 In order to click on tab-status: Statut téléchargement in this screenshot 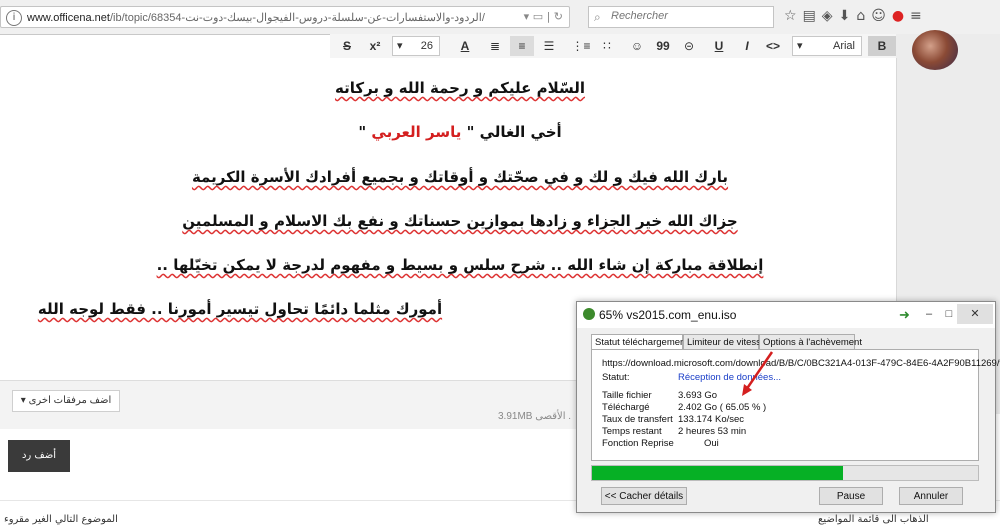, I will do `click(639, 342)`.